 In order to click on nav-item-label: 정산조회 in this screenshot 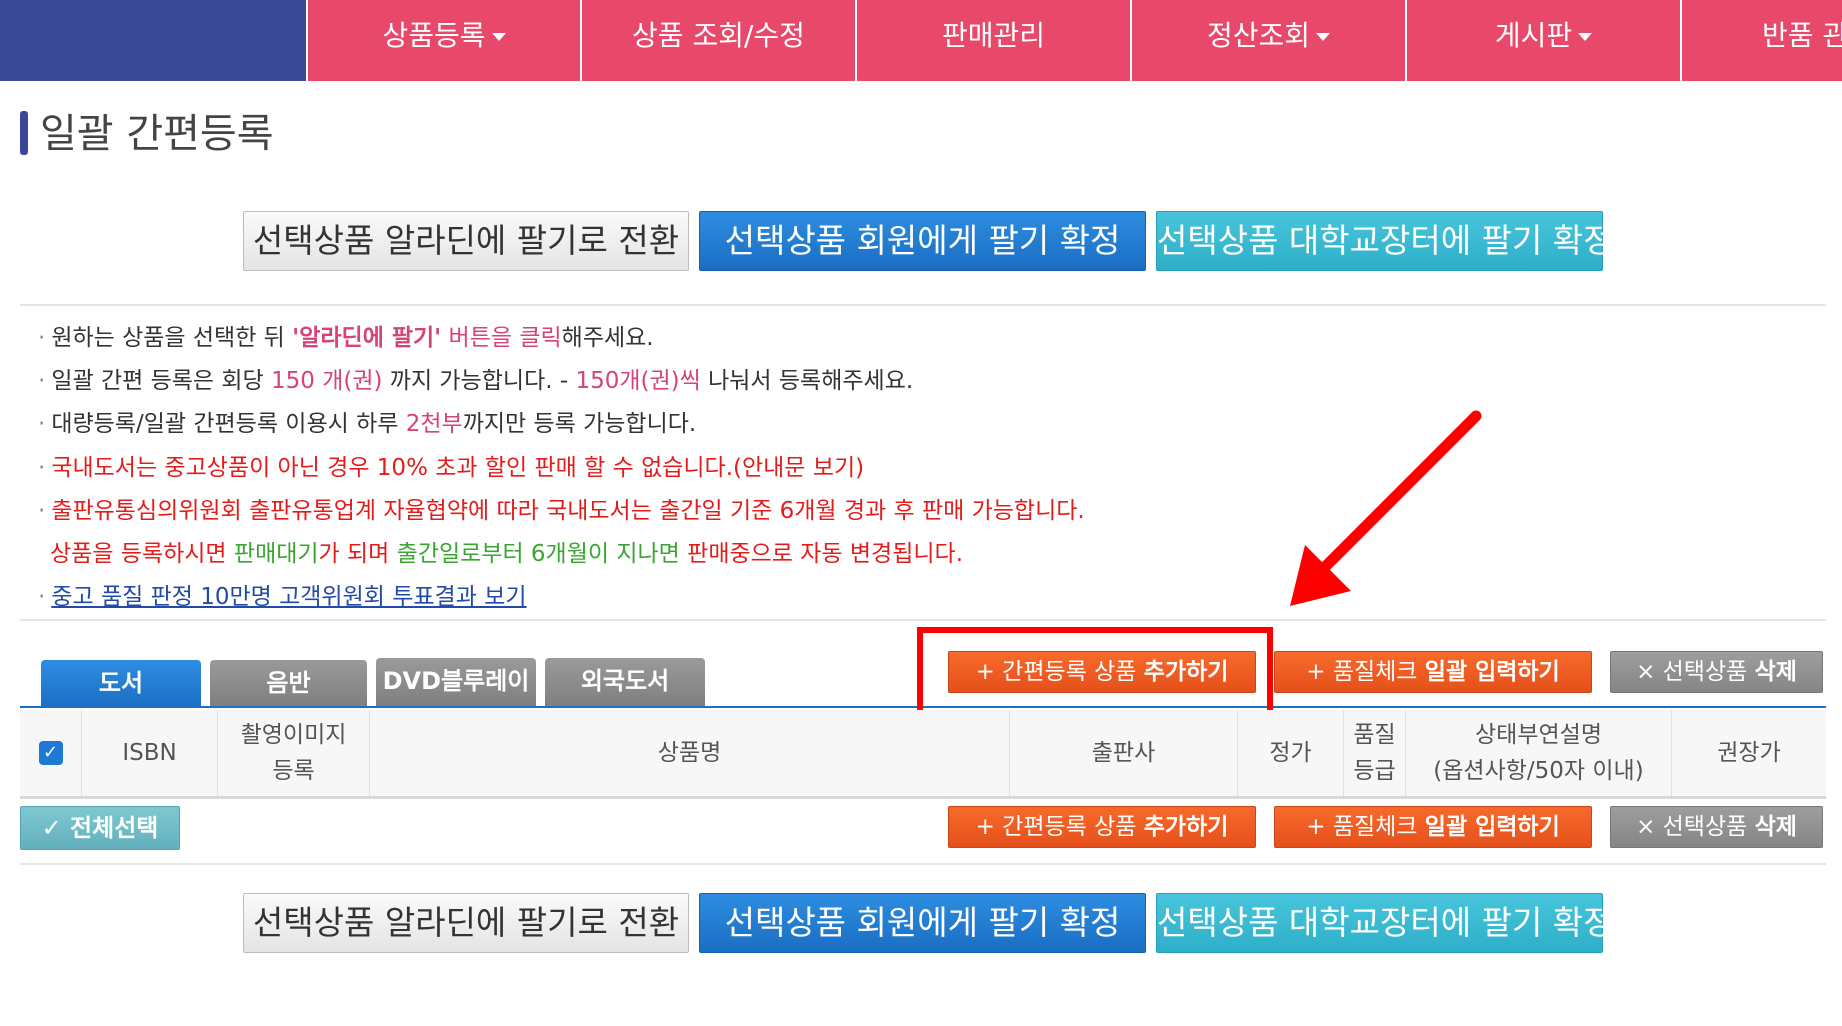, I will do `click(1258, 35)`.